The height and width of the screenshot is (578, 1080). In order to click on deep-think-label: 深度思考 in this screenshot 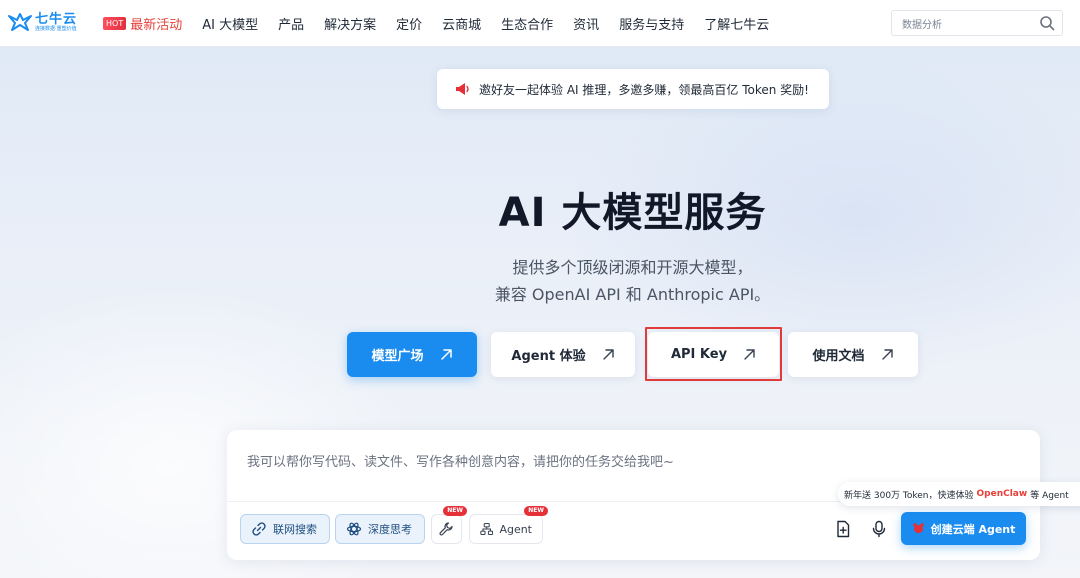, I will do `click(390, 529)`.